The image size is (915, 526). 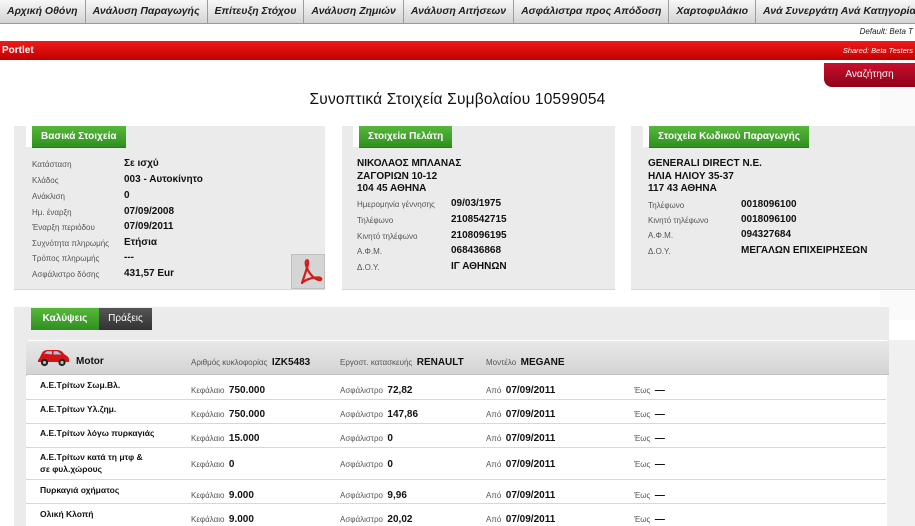 I want to click on default-label: Default: Beta T, so click(x=886, y=31).